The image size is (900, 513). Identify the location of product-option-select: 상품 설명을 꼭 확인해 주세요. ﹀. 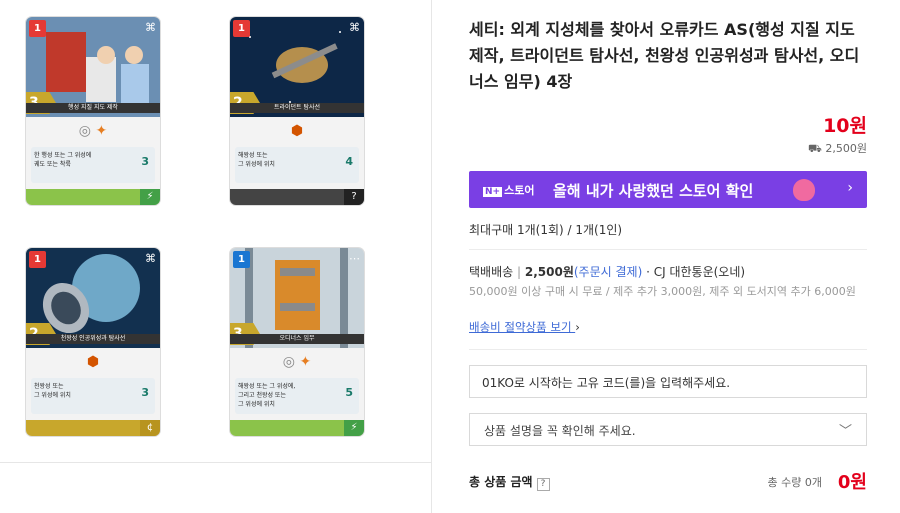
(668, 429).